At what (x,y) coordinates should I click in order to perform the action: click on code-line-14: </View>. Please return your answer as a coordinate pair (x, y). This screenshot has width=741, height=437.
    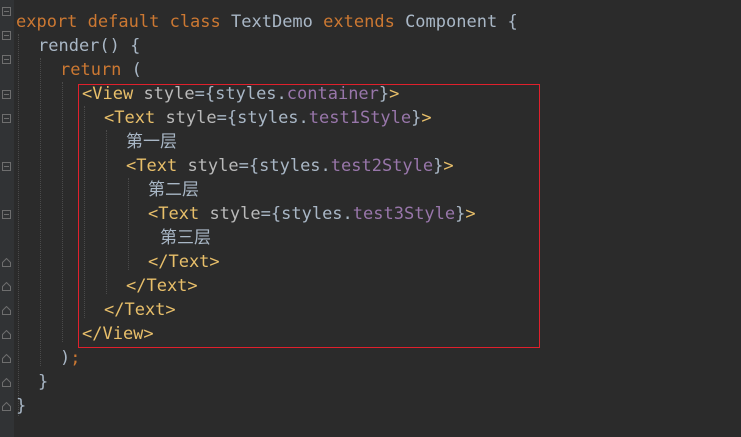
    Looking at the image, I should click on (118, 334).